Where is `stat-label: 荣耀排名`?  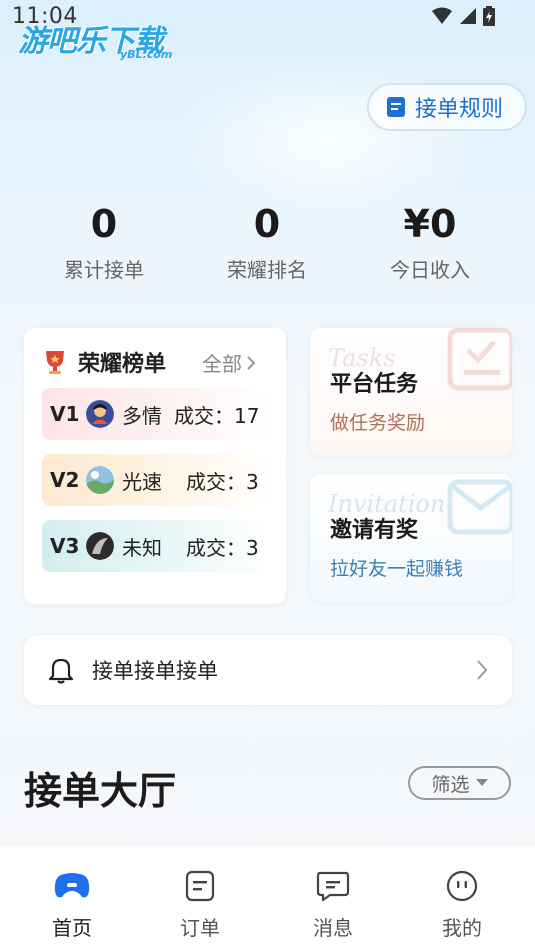
stat-label: 荣耀排名 is located at coordinates (267, 270).